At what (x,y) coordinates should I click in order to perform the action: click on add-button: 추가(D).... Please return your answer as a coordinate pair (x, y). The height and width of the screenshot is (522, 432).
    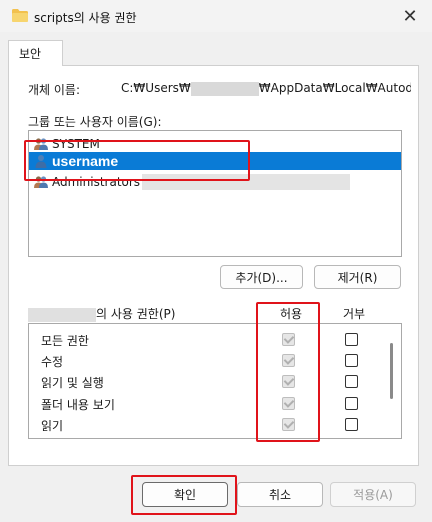
    Looking at the image, I should click on (261, 277).